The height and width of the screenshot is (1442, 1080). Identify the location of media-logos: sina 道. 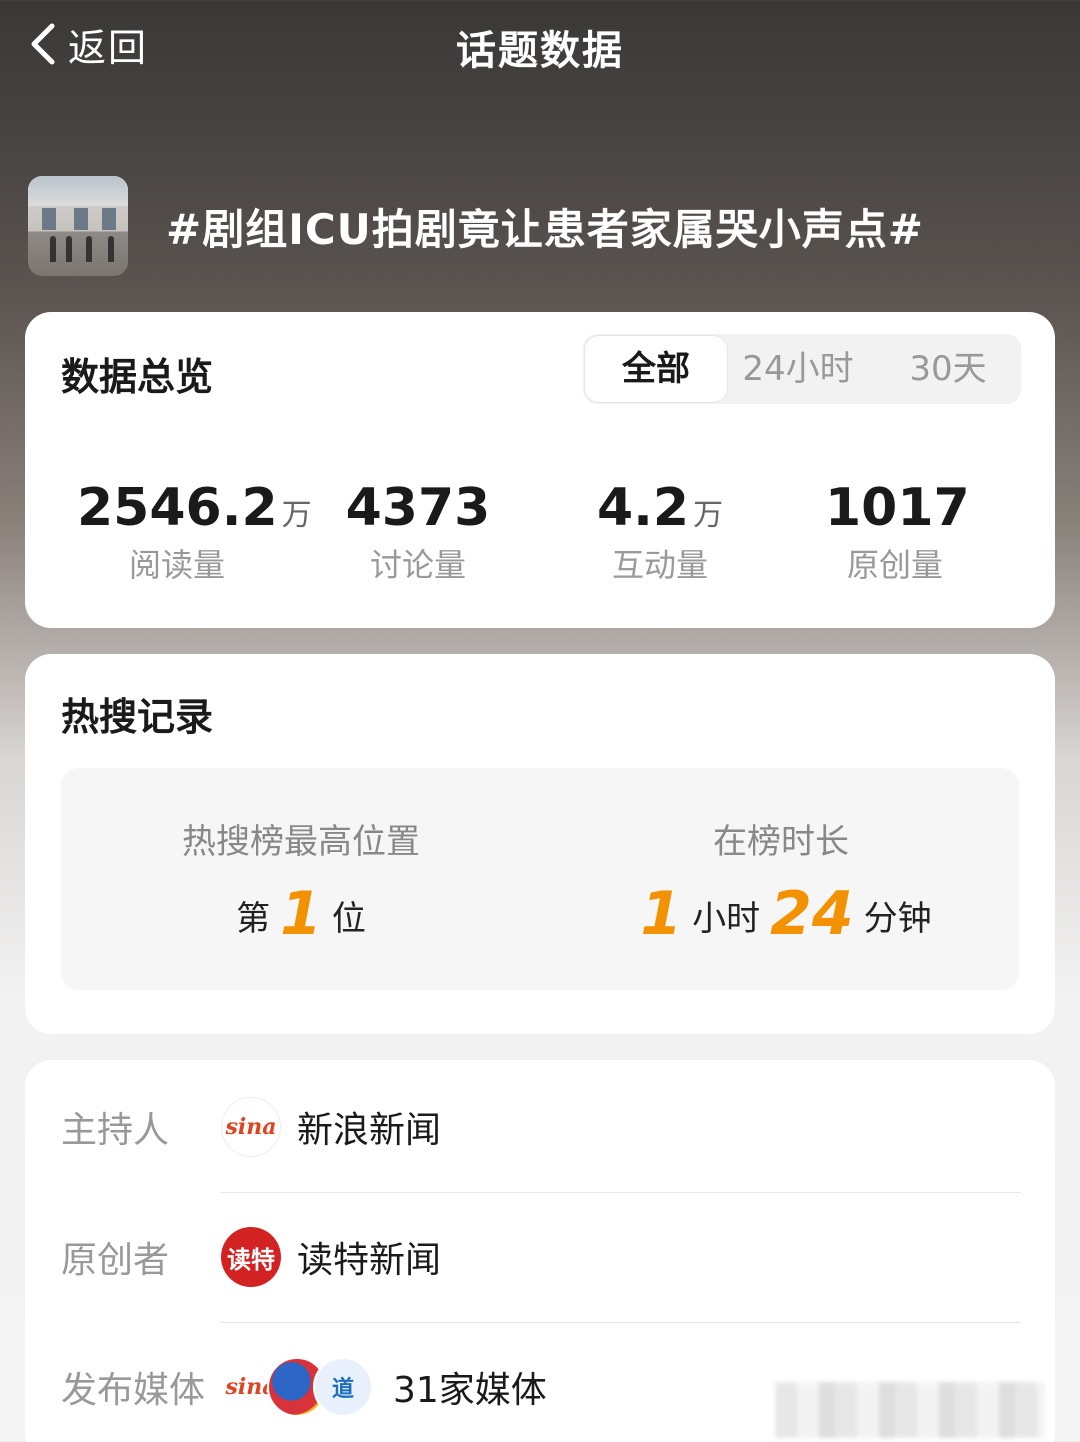
(297, 1387).